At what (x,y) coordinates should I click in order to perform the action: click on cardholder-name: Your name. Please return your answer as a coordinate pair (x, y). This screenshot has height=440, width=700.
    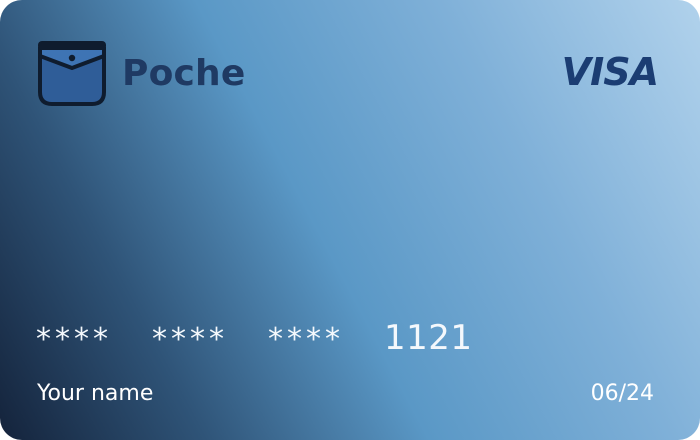
    Looking at the image, I should click on (95, 393).